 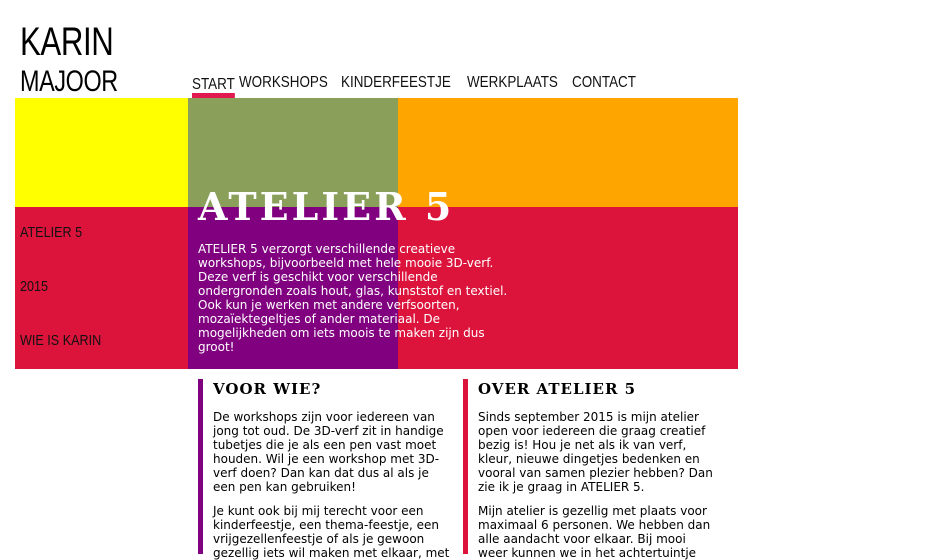 I want to click on hero-title: ATELIER 5, so click(x=326, y=206).